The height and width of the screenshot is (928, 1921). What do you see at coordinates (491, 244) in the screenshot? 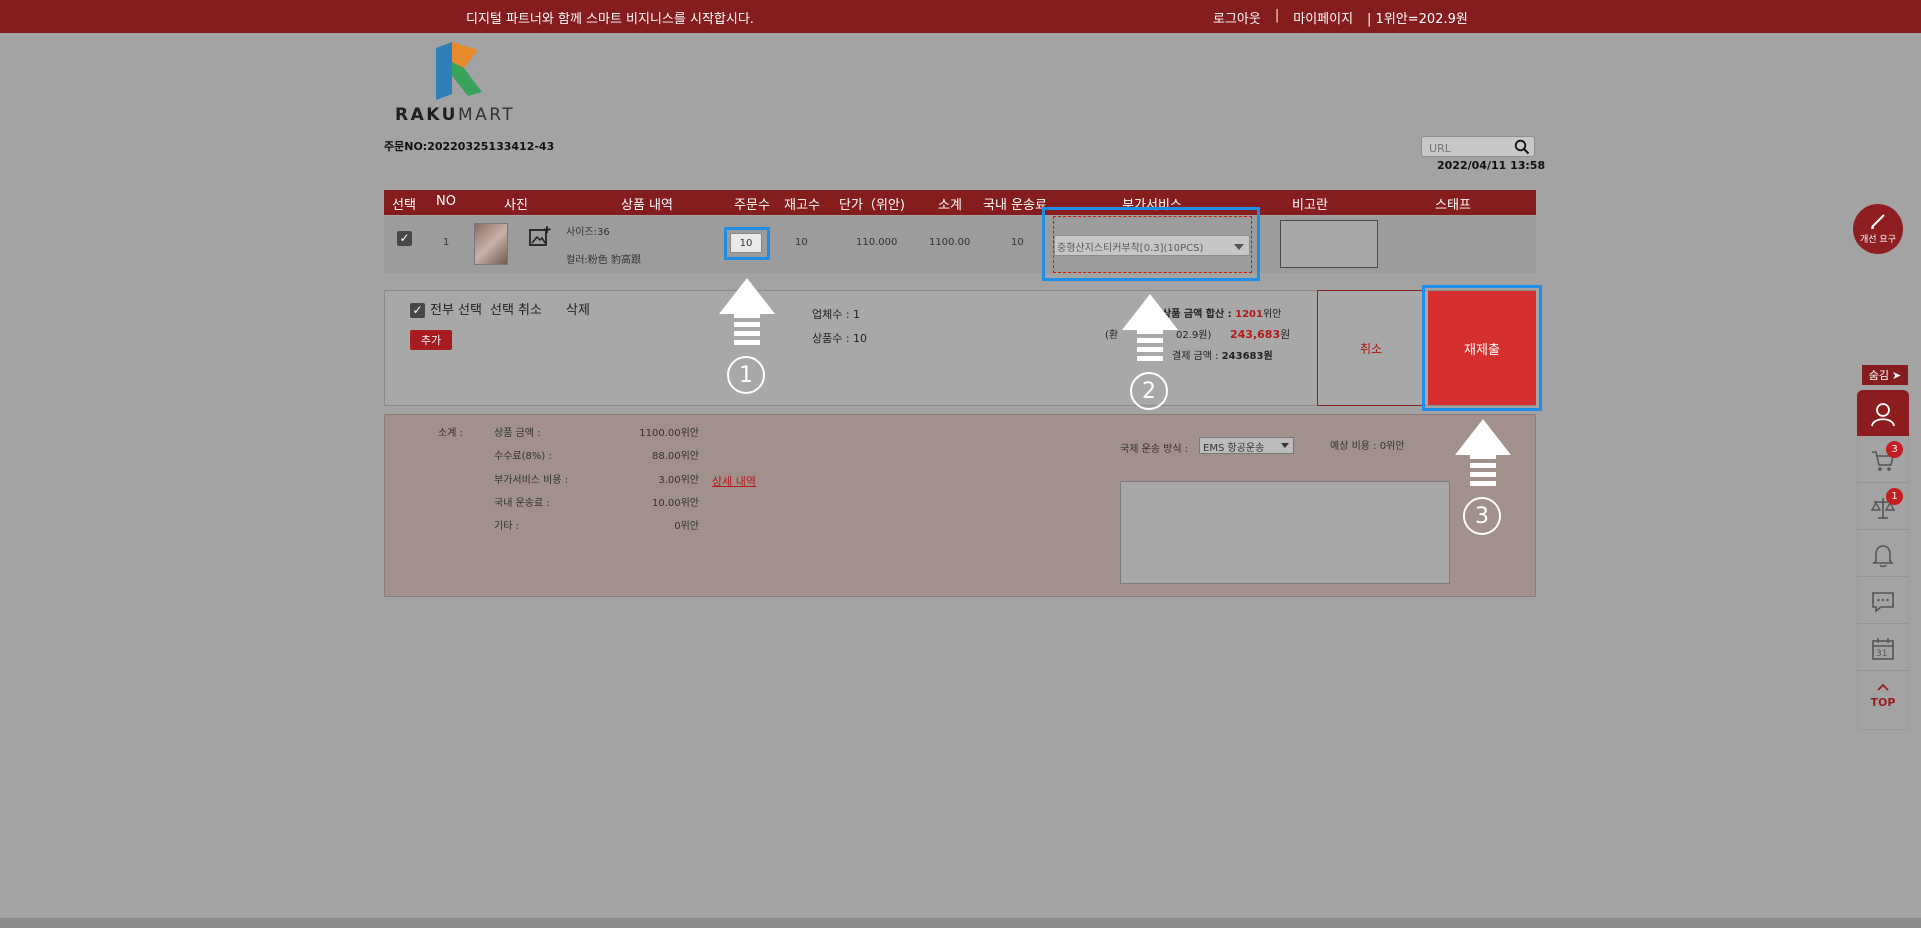
I see `product-photo` at bounding box center [491, 244].